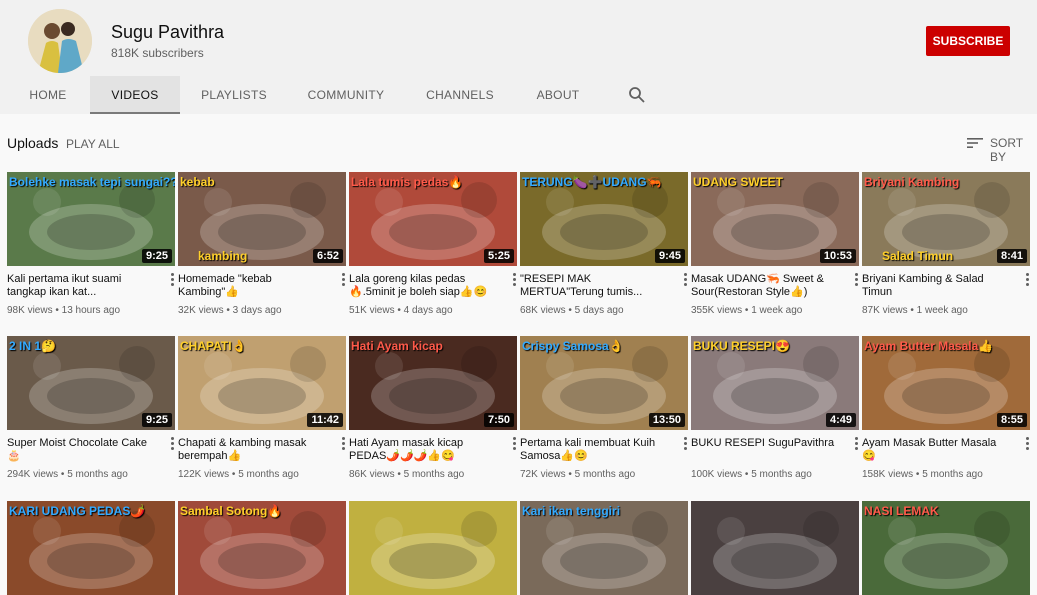  I want to click on tab-about: ABOUT, so click(558, 95).